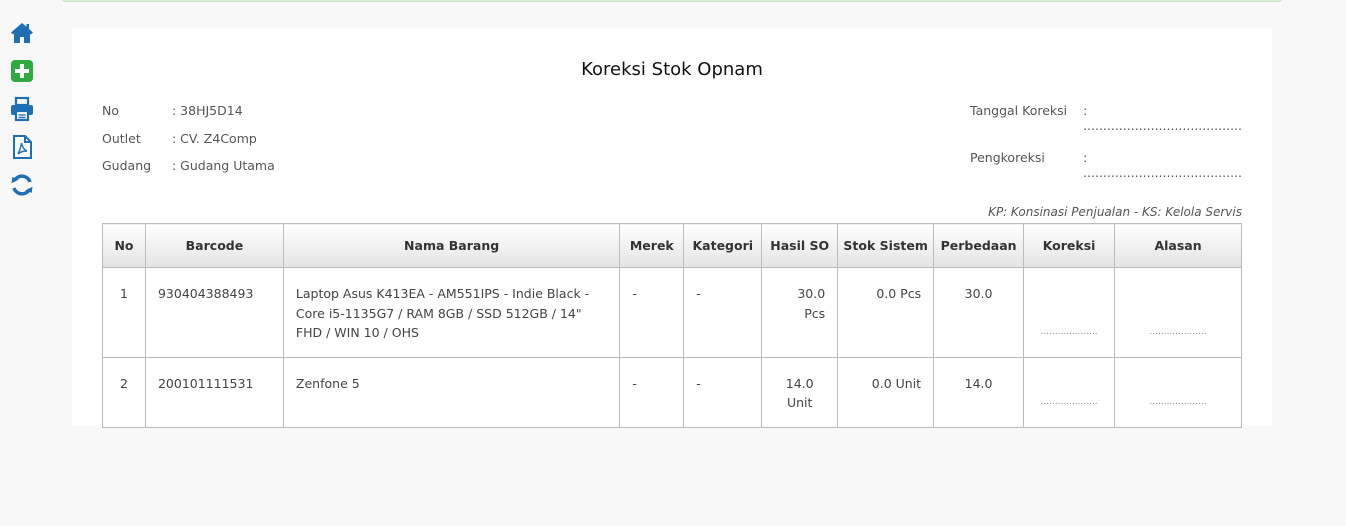  Describe the element at coordinates (1069, 245) in the screenshot. I see `column-header-koreksi: Koreksi` at that location.